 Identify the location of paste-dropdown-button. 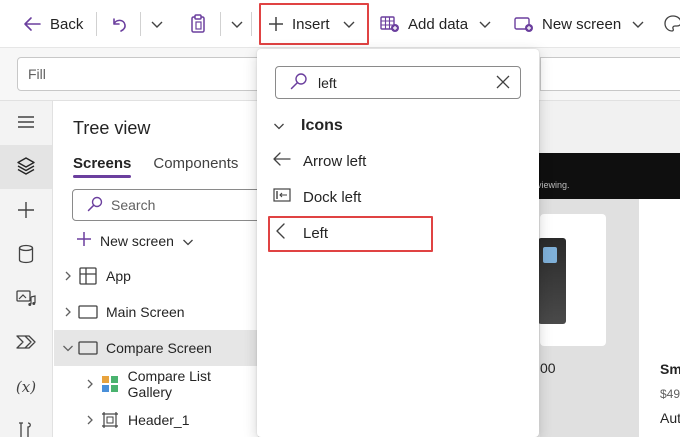
(237, 24).